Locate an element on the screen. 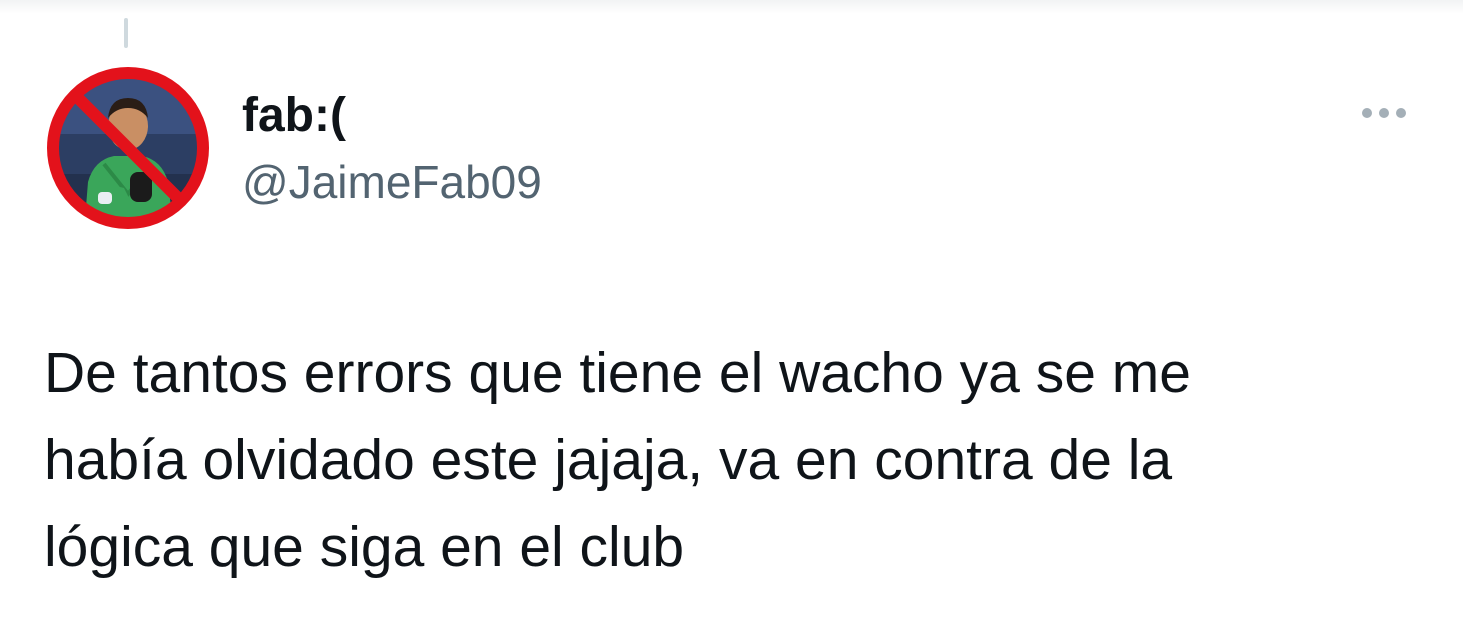 Image resolution: width=1463 pixels, height=620 pixels. avatar-image is located at coordinates (128, 148).